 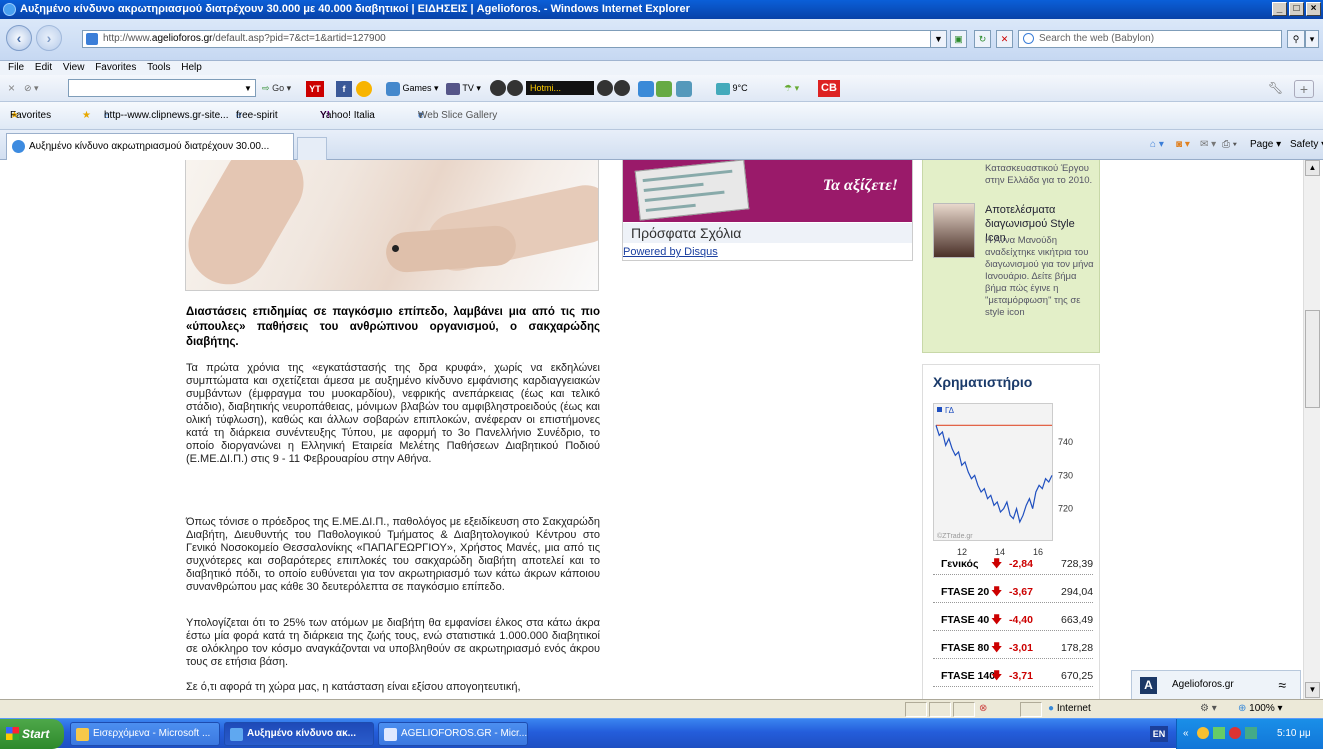 What do you see at coordinates (684, 89) in the screenshot?
I see `mail-icon` at bounding box center [684, 89].